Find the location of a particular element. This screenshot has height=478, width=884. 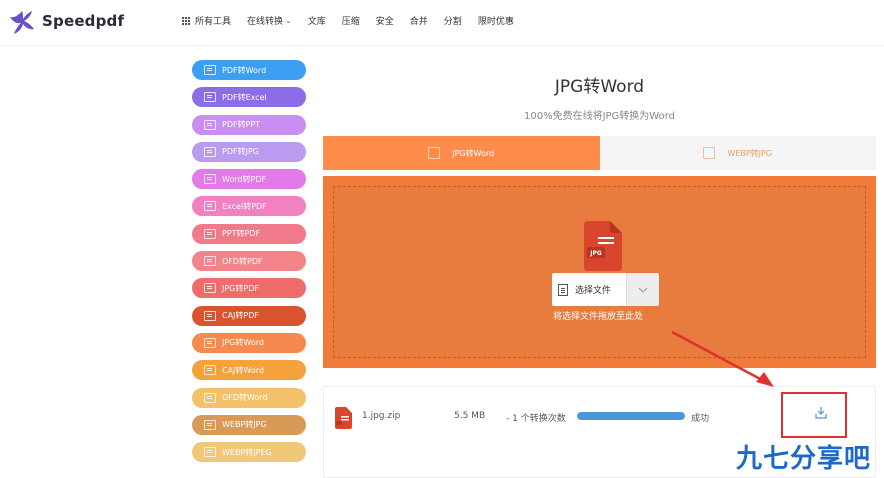

chevron-down-icon is located at coordinates (643, 290).